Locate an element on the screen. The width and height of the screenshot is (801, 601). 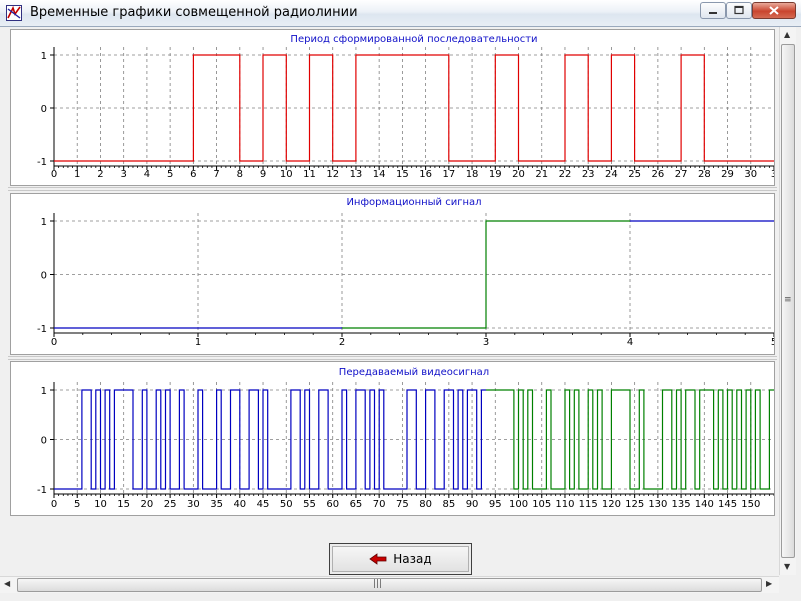
x-tick-label: 26 is located at coordinates (658, 174).